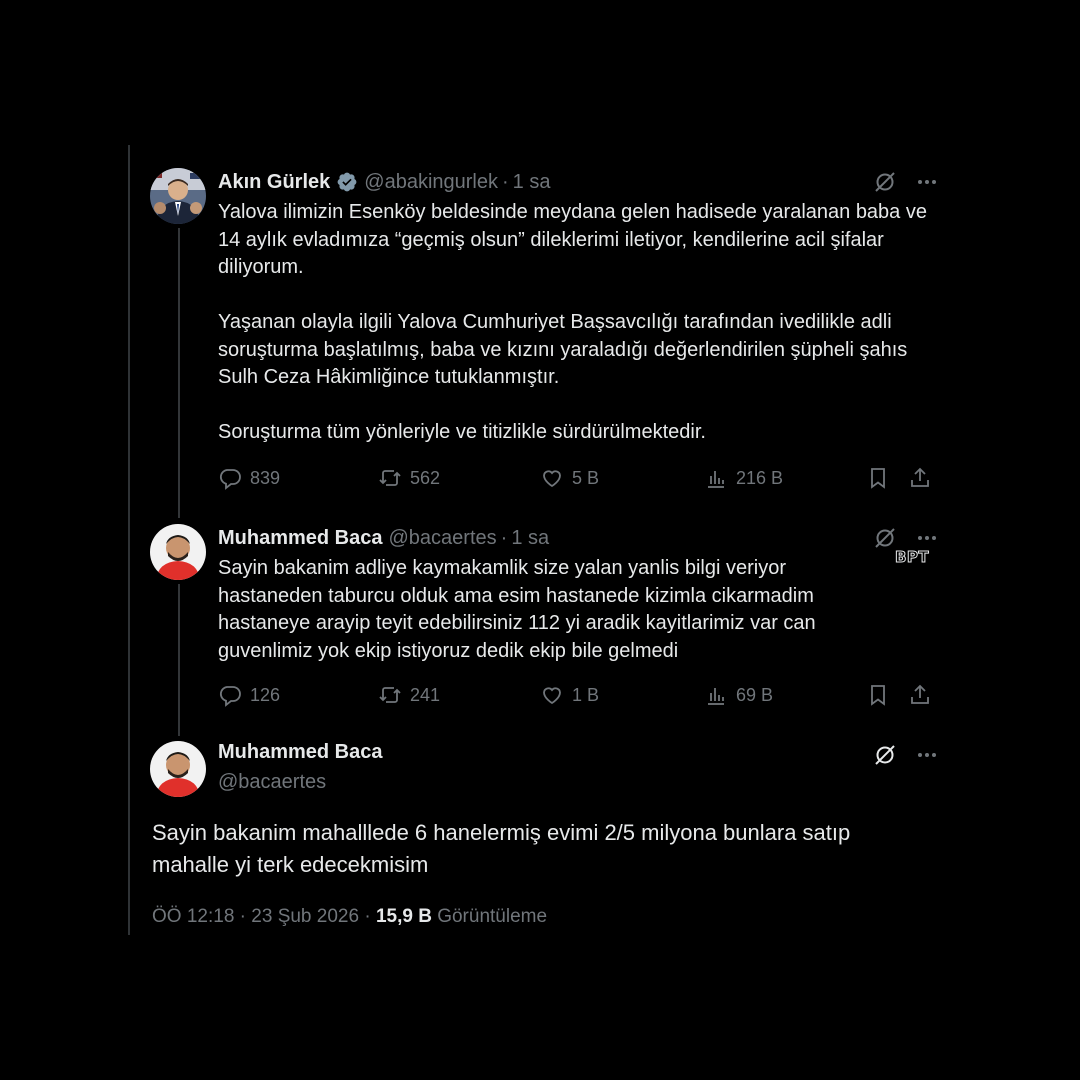  What do you see at coordinates (569, 695) in the screenshot?
I see `like-button: 1 B` at bounding box center [569, 695].